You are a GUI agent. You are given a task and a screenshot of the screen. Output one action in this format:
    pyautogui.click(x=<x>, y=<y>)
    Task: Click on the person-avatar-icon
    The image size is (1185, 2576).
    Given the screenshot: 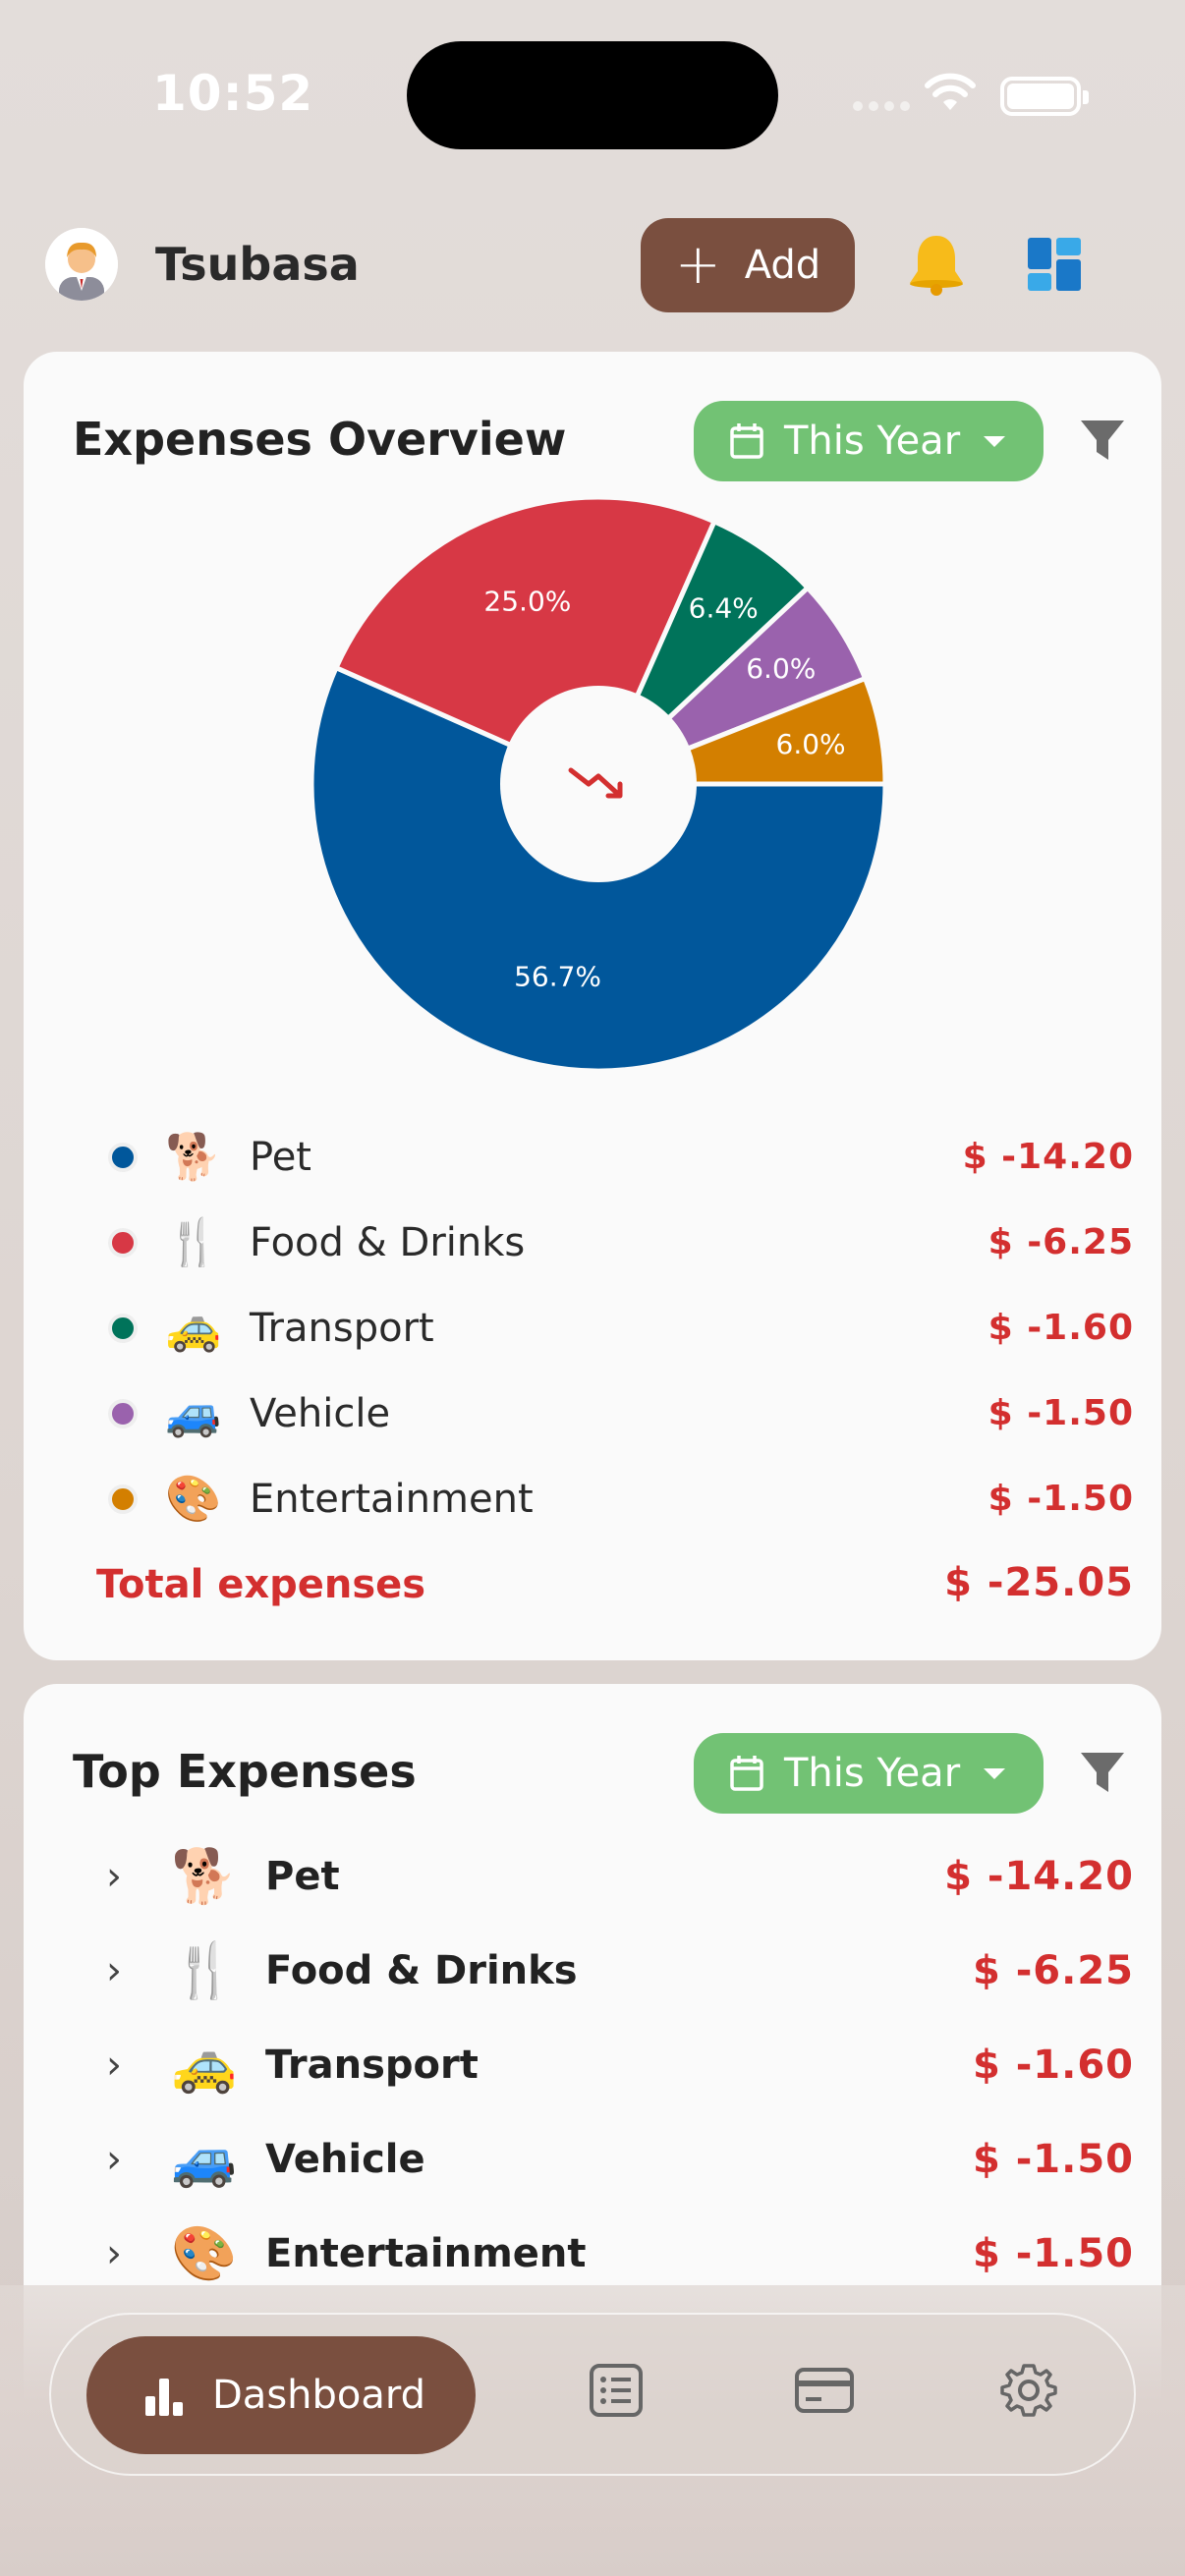 What is the action you would take?
    pyautogui.click(x=82, y=264)
    